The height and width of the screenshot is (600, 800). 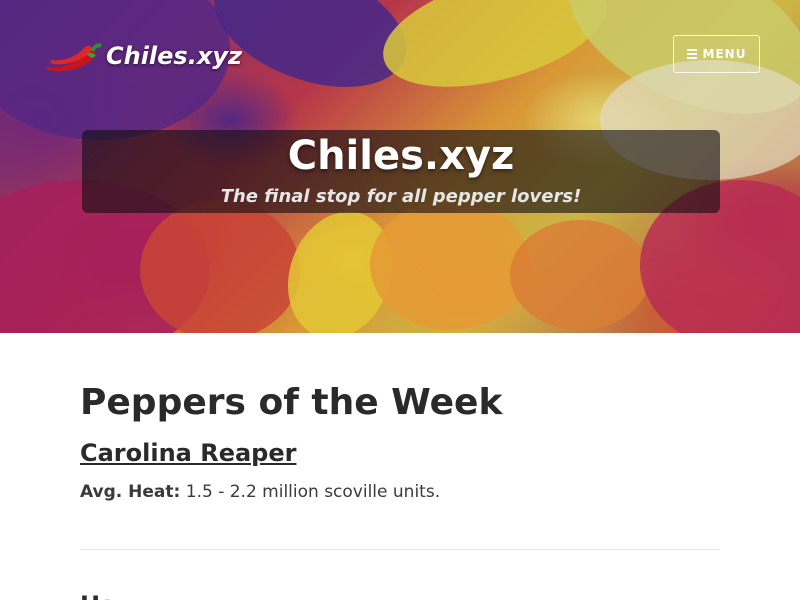 I want to click on heat-label: Avg. Heat:, so click(x=130, y=492).